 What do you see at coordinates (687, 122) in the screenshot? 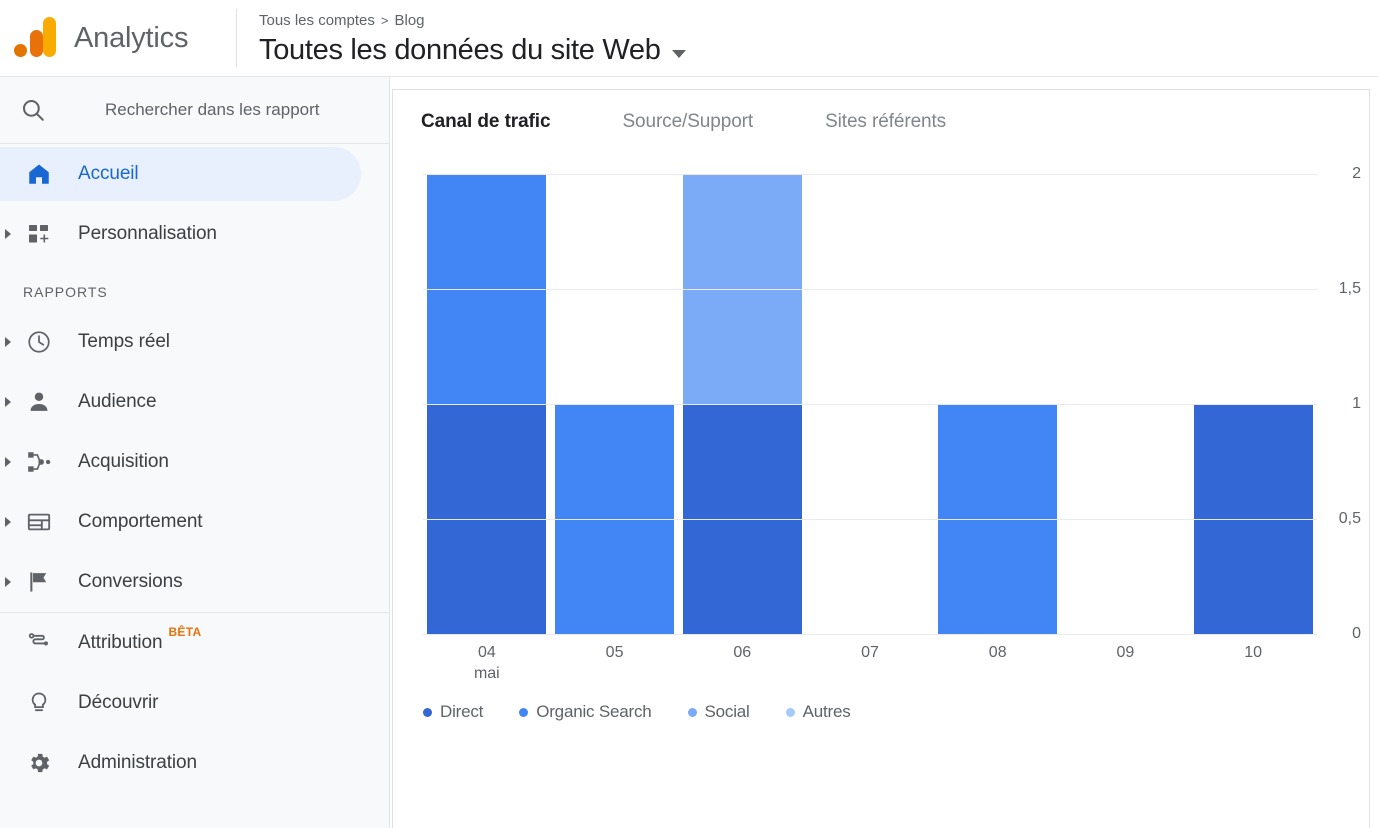
I see `tab-source-support: Source/Support` at bounding box center [687, 122].